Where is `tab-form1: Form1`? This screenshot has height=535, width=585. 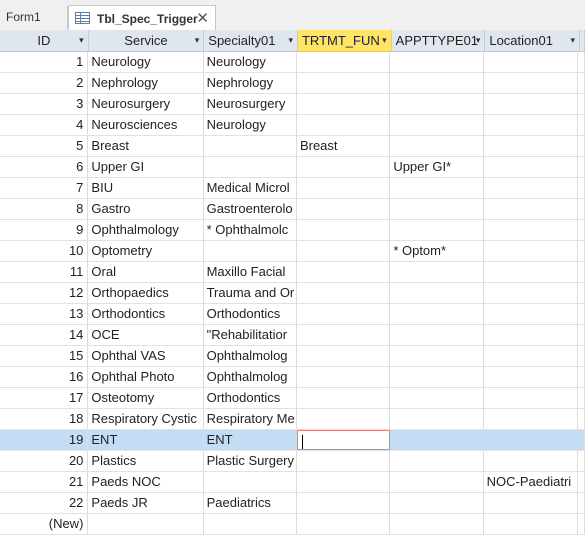
tab-form1: Form1 is located at coordinates (34, 17).